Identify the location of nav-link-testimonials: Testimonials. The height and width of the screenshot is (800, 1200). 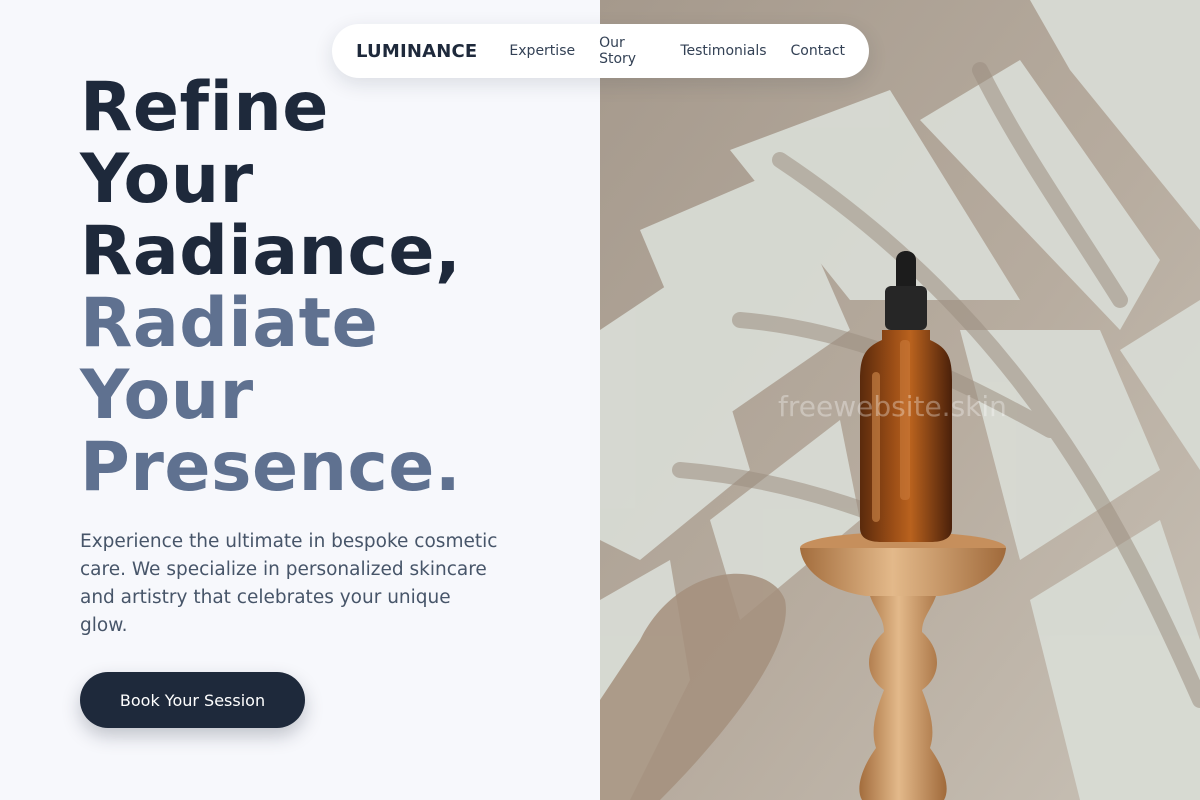
(723, 51).